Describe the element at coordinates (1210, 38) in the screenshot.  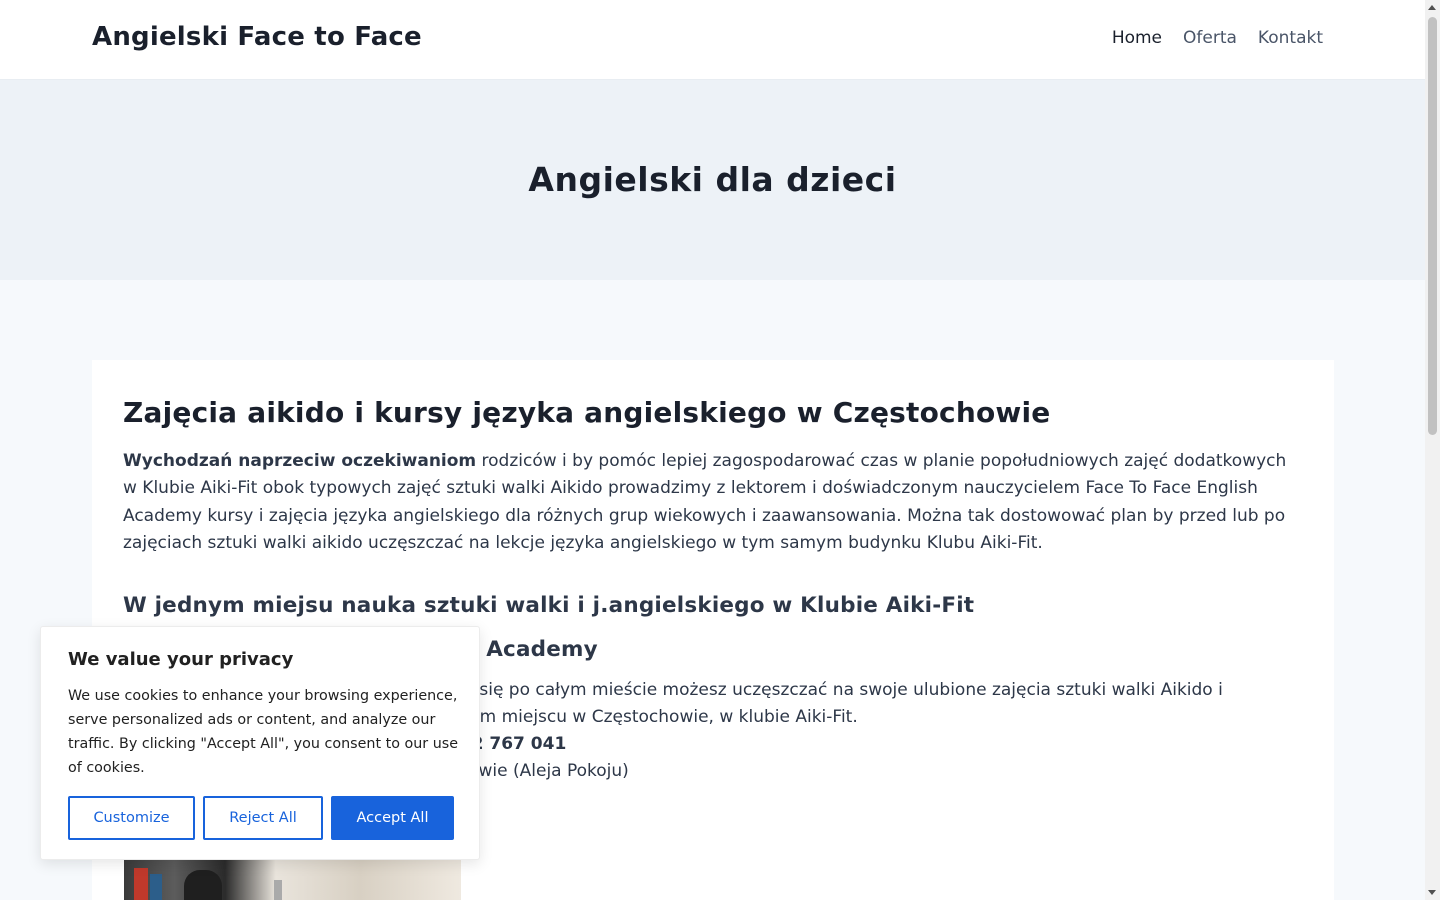
I see `nav-oferta: Oferta` at that location.